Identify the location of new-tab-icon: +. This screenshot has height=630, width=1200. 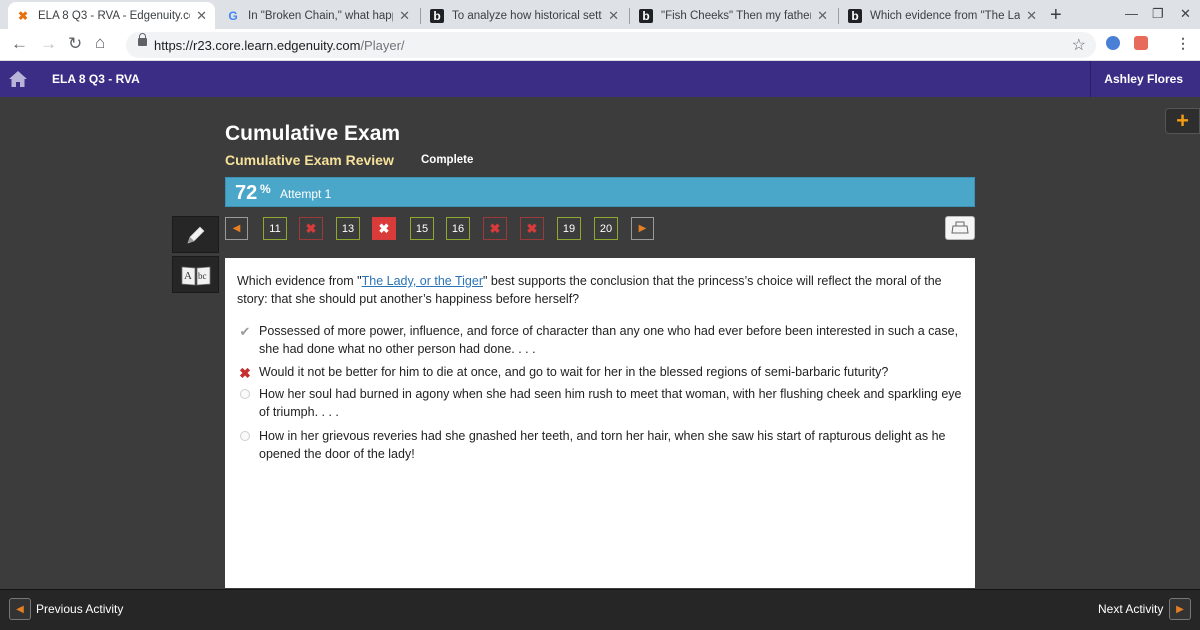
(1056, 15).